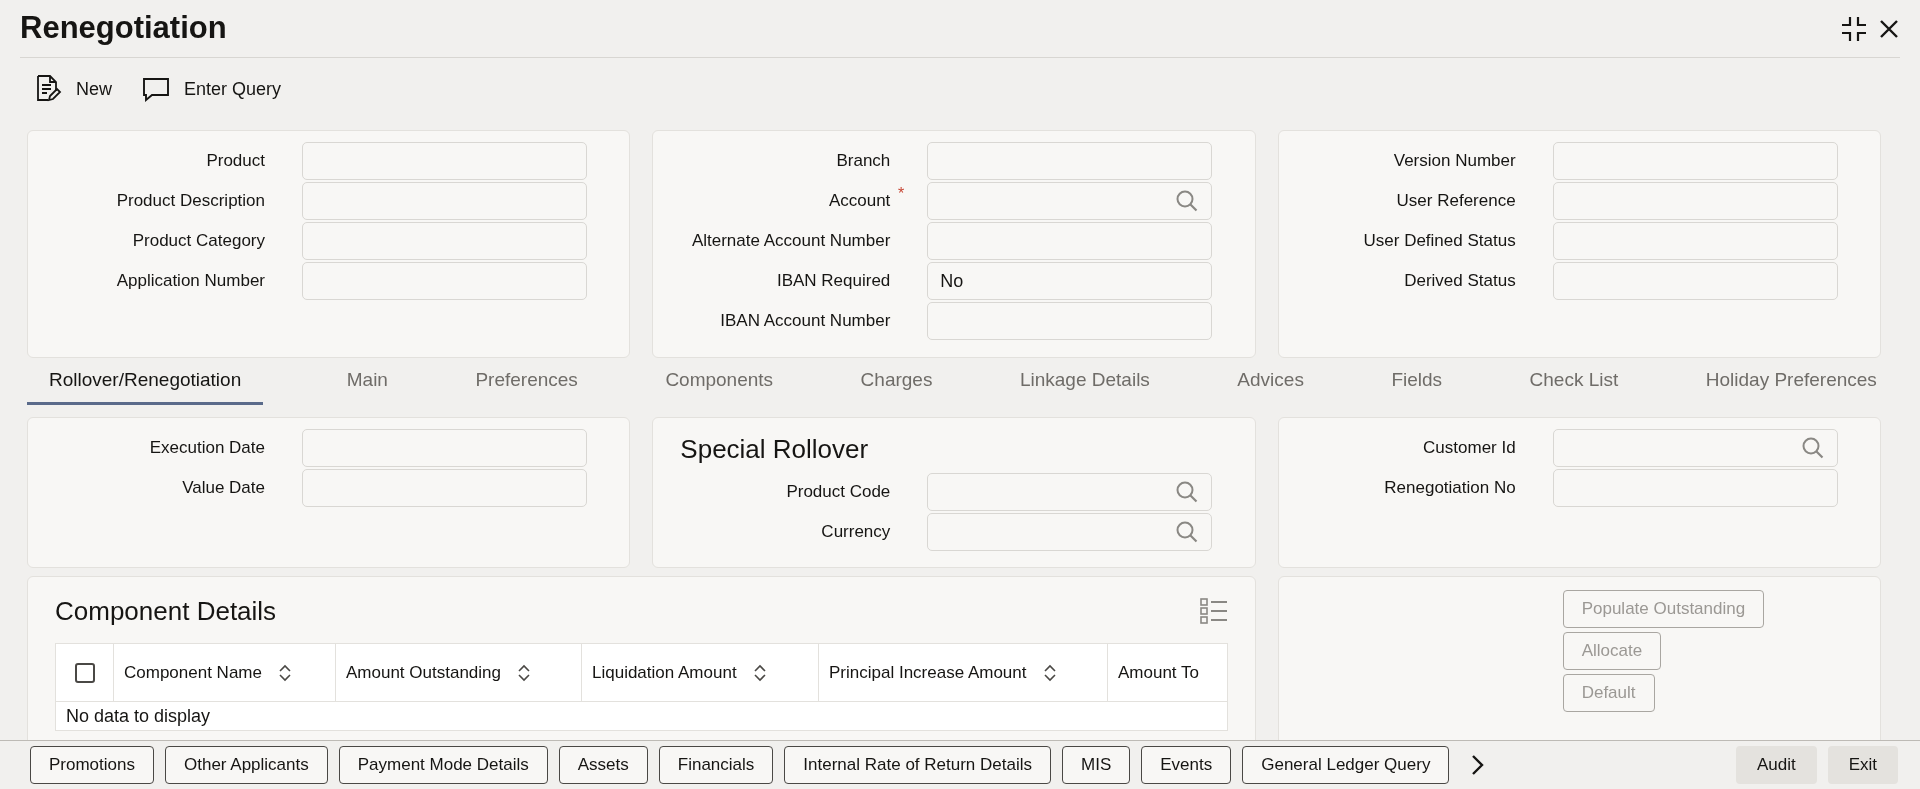 This screenshot has width=1920, height=789. I want to click on tab: Advices, so click(1270, 385).